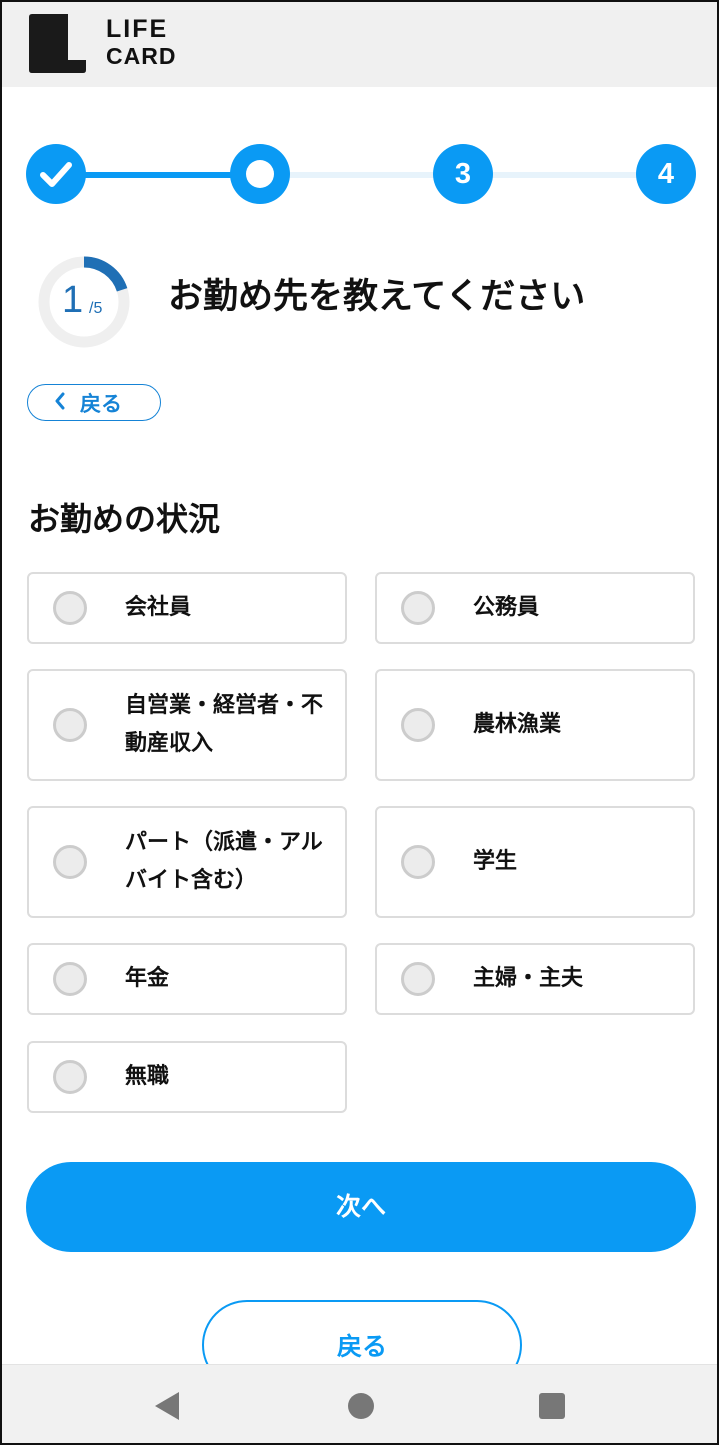 The width and height of the screenshot is (719, 1445). Describe the element at coordinates (377, 297) in the screenshot. I see `page-title: お勤め先を教えてください` at that location.